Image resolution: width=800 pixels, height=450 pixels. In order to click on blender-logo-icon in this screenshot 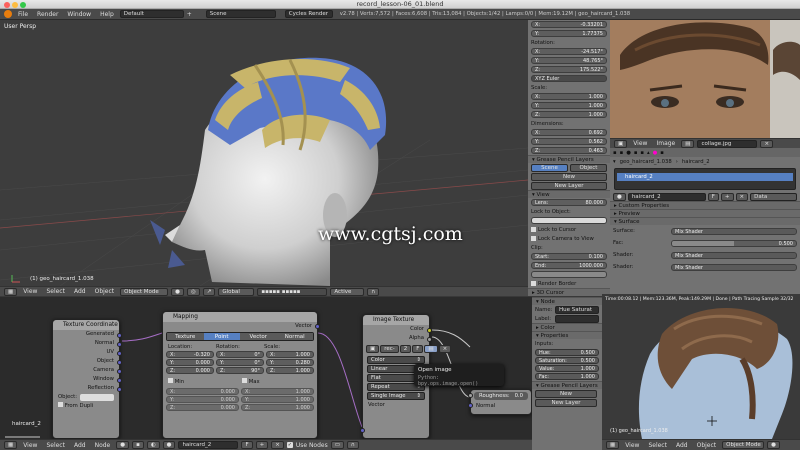, I will do `click(8, 14)`.